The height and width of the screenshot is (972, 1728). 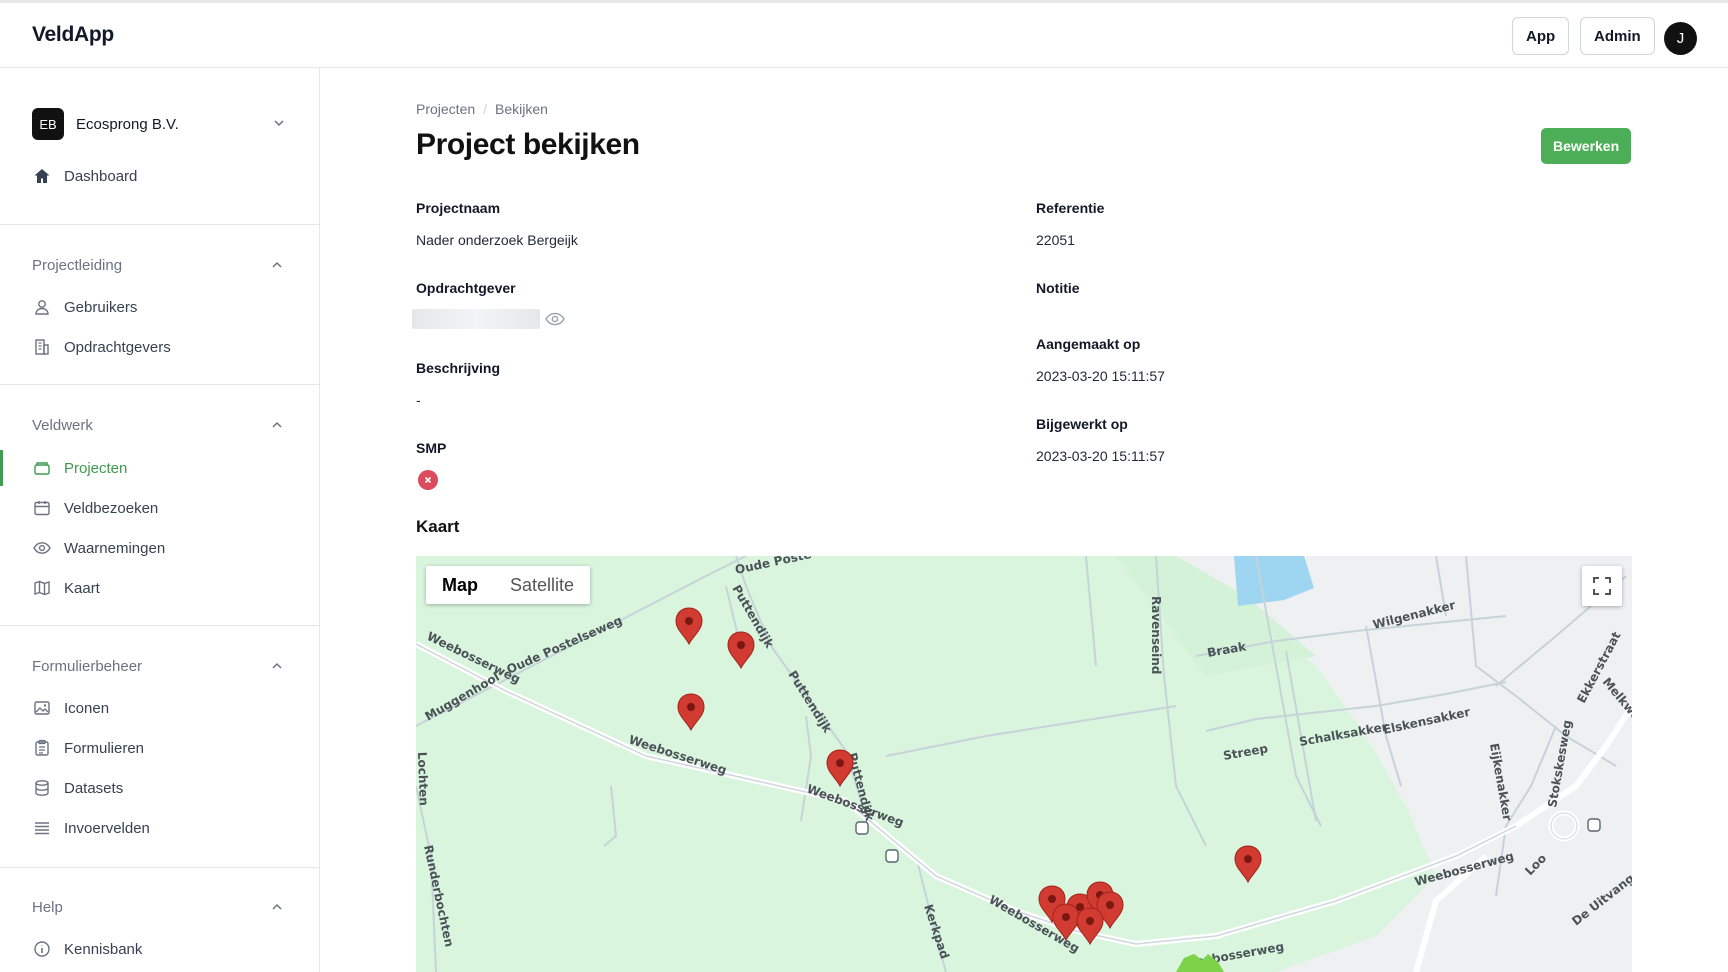 I want to click on map-type-toggle: Map Satellite, so click(x=508, y=585).